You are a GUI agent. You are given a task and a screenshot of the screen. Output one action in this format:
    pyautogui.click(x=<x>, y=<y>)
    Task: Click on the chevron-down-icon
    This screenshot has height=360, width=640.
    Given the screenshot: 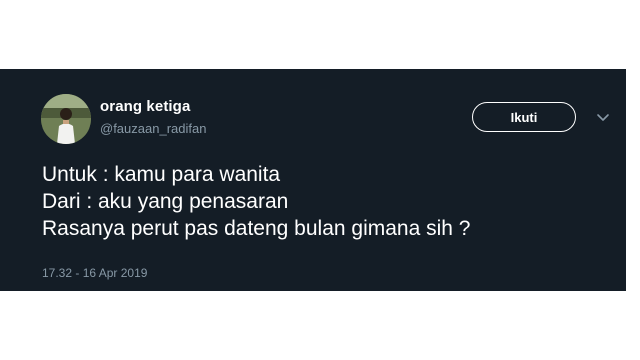 What is the action you would take?
    pyautogui.click(x=603, y=117)
    